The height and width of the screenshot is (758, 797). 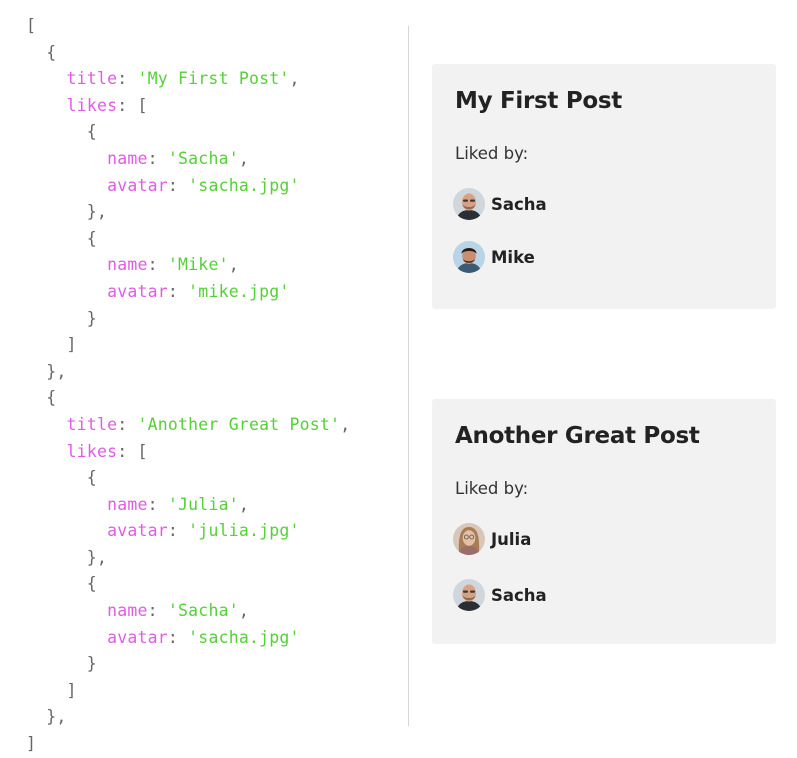 I want to click on title-value: 'My First Post', so click(x=213, y=79).